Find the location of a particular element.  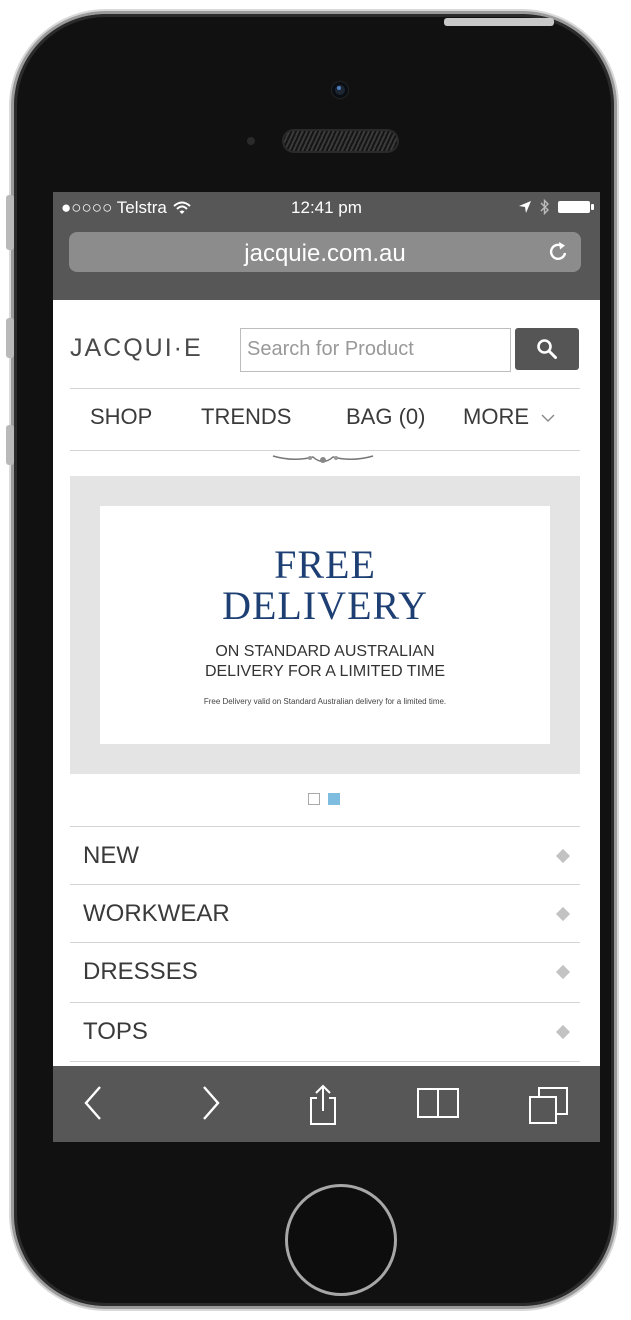

category-label: WORKWEAR is located at coordinates (156, 913).